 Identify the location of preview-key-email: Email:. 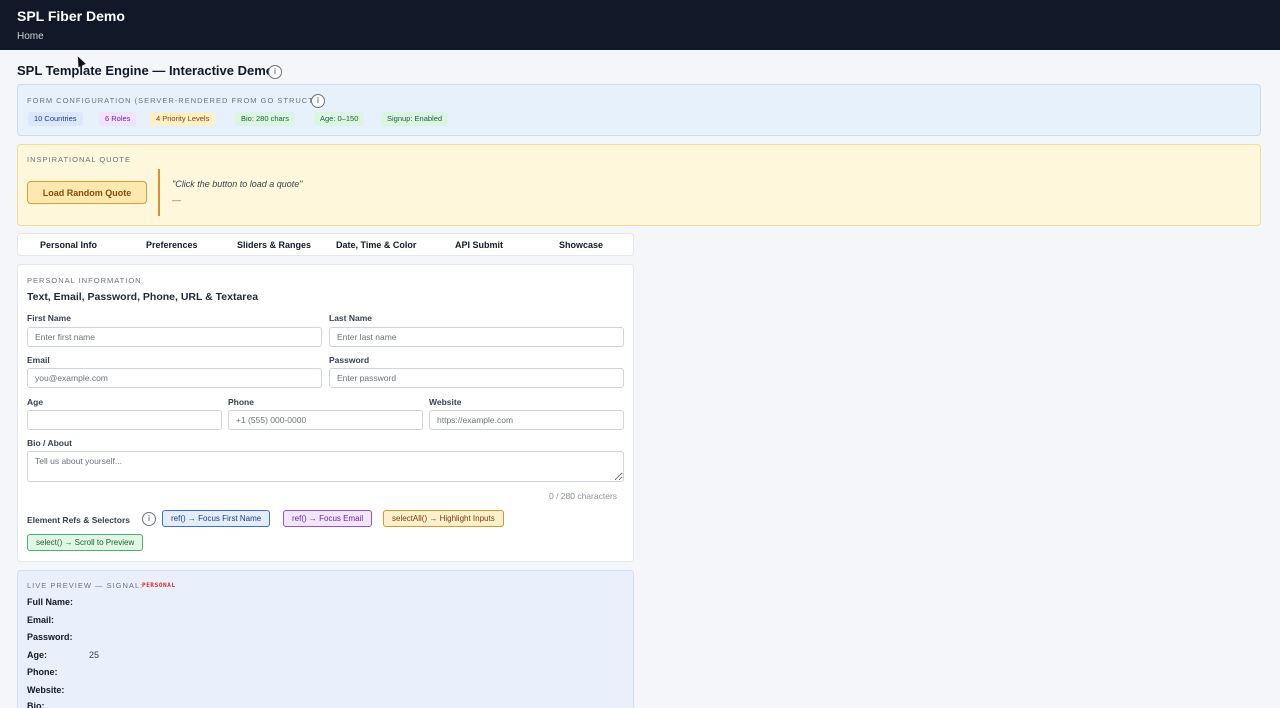
(41, 620).